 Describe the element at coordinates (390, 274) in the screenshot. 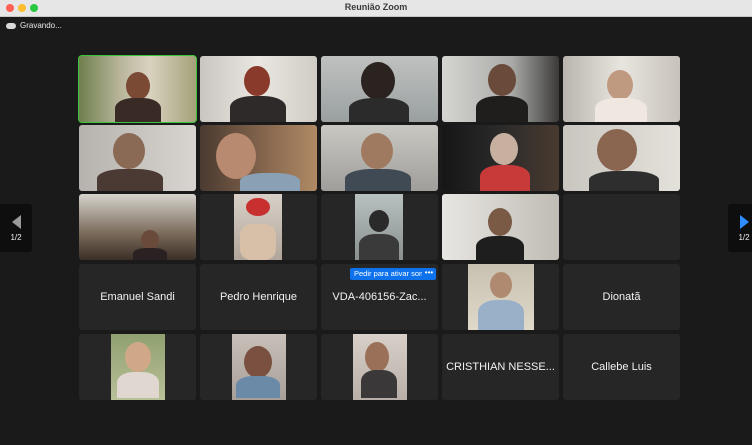

I see `ask-to-unmute-button: Pedir para ativar som` at that location.